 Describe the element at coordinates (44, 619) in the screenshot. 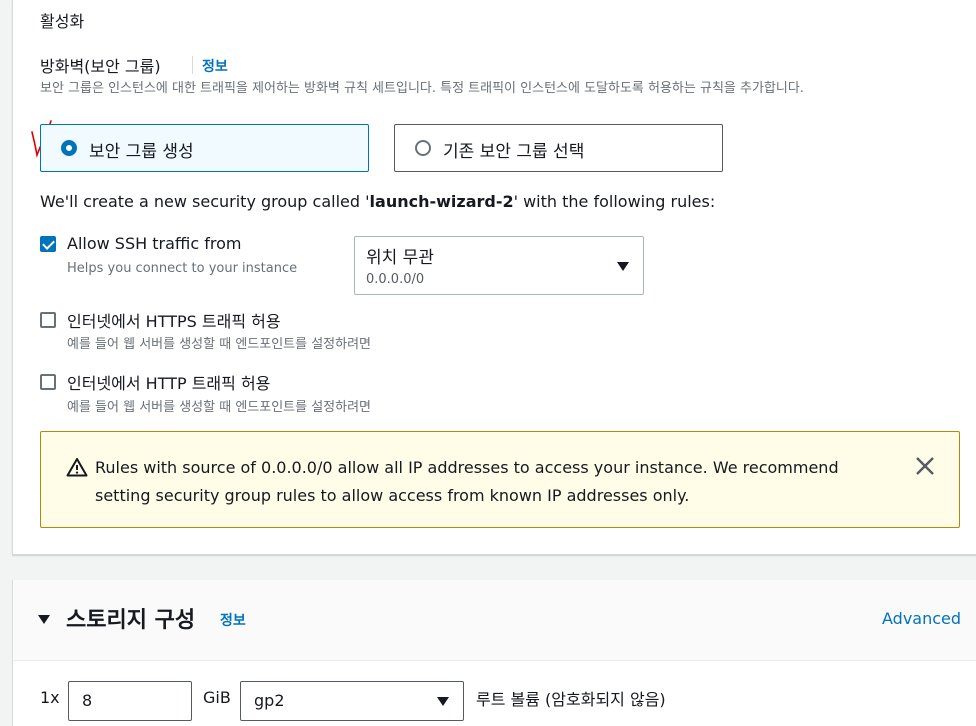

I see `collapse-caret-icon` at that location.